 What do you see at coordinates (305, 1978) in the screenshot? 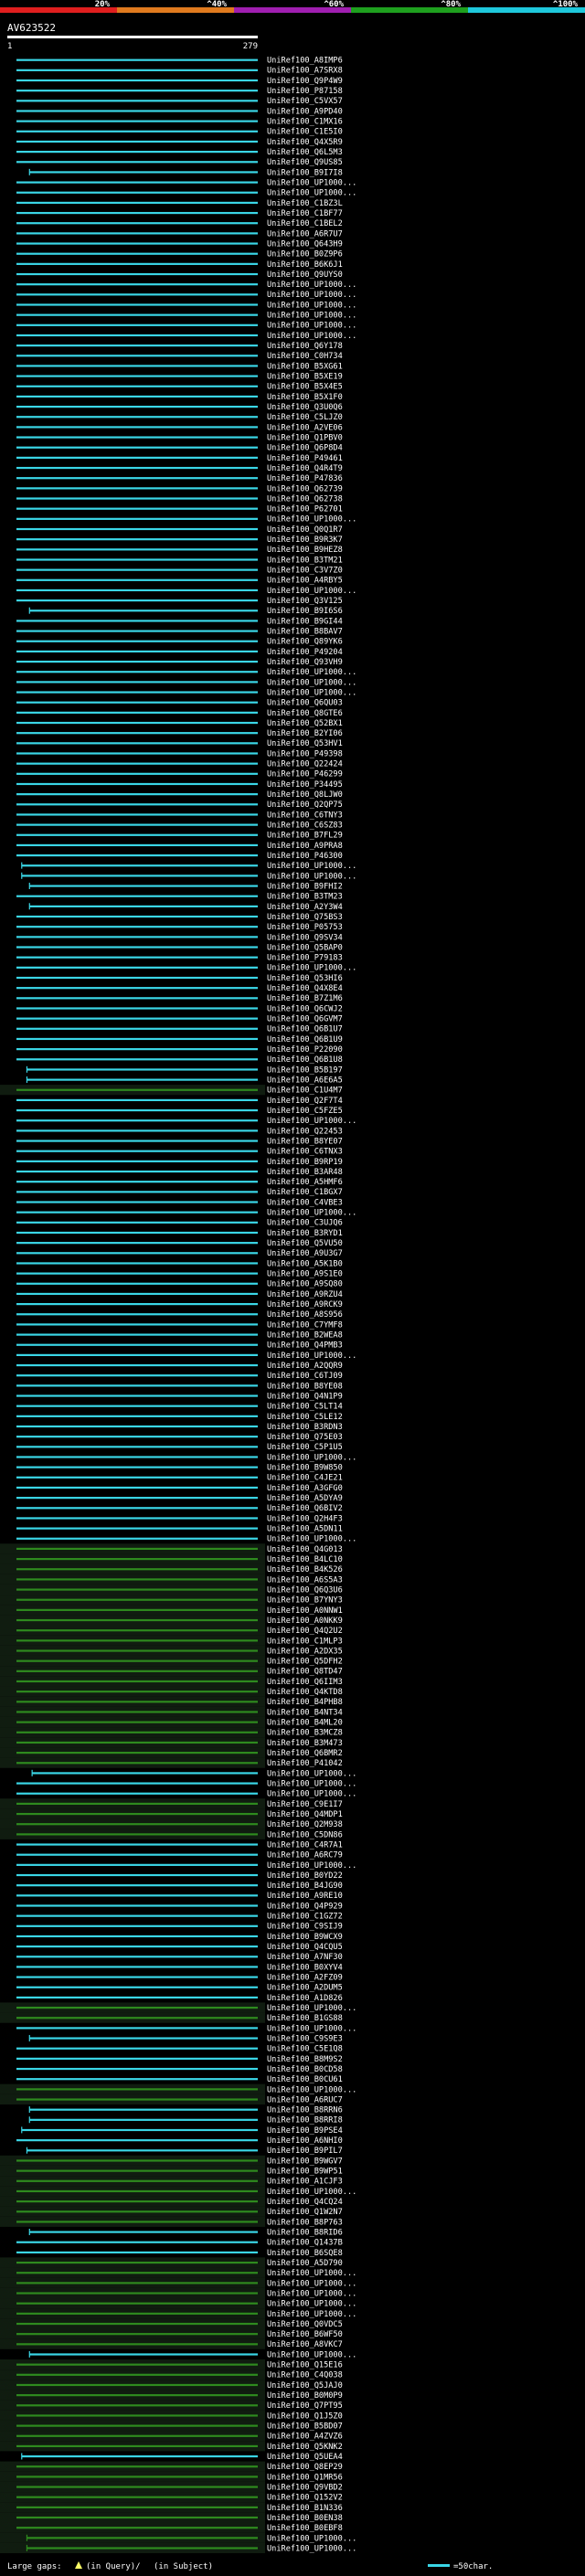
I see `hit-label: UniRef100_A2FZ09` at bounding box center [305, 1978].